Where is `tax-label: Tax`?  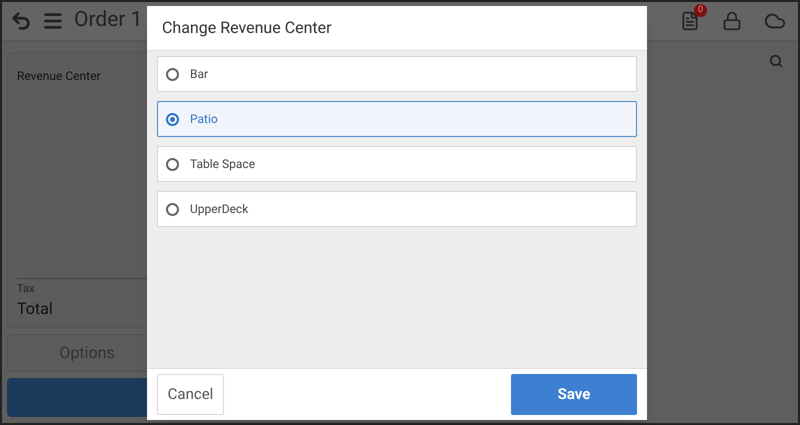 tax-label: Tax is located at coordinates (26, 288).